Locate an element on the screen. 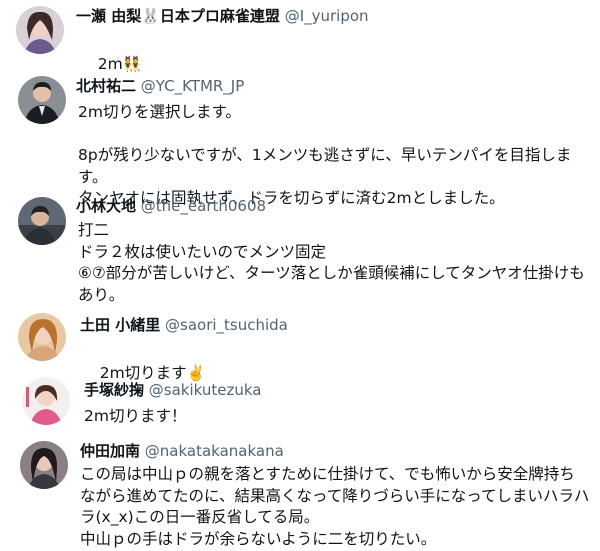  author-handle: @nakatakanakana is located at coordinates (214, 451).